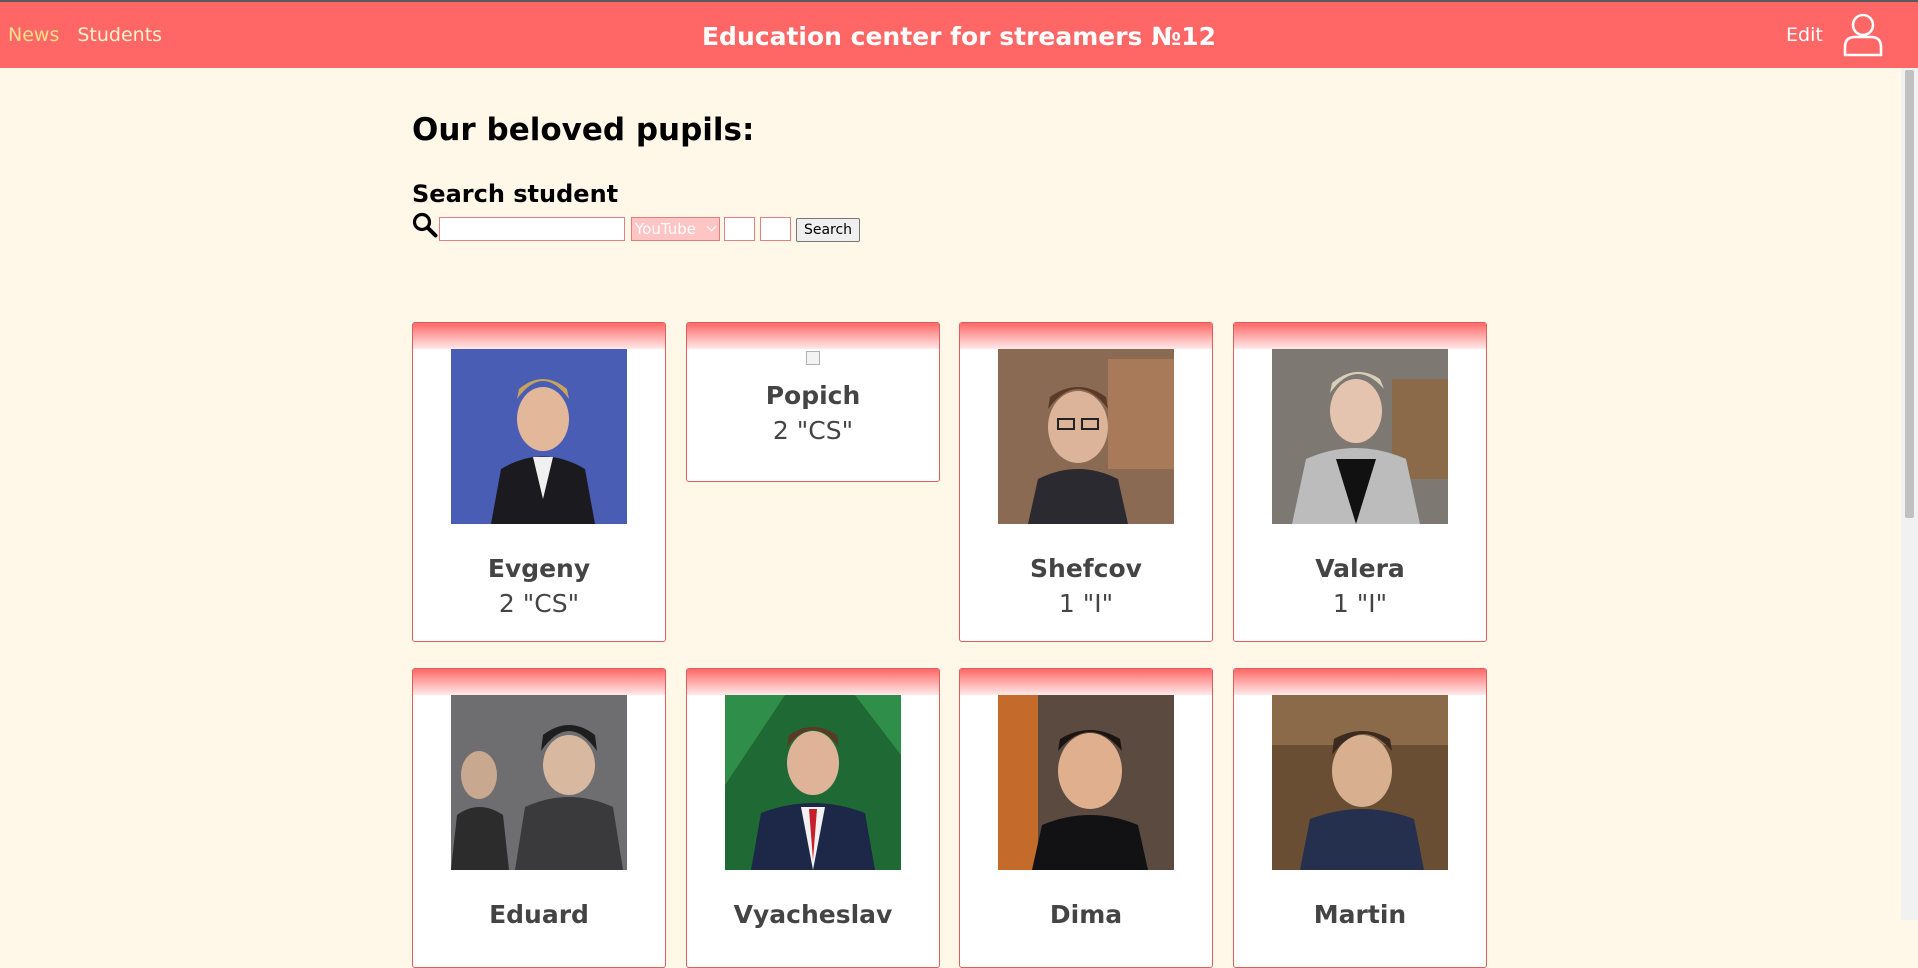 Image resolution: width=1918 pixels, height=968 pixels. I want to click on student-name: Valera, so click(1360, 568).